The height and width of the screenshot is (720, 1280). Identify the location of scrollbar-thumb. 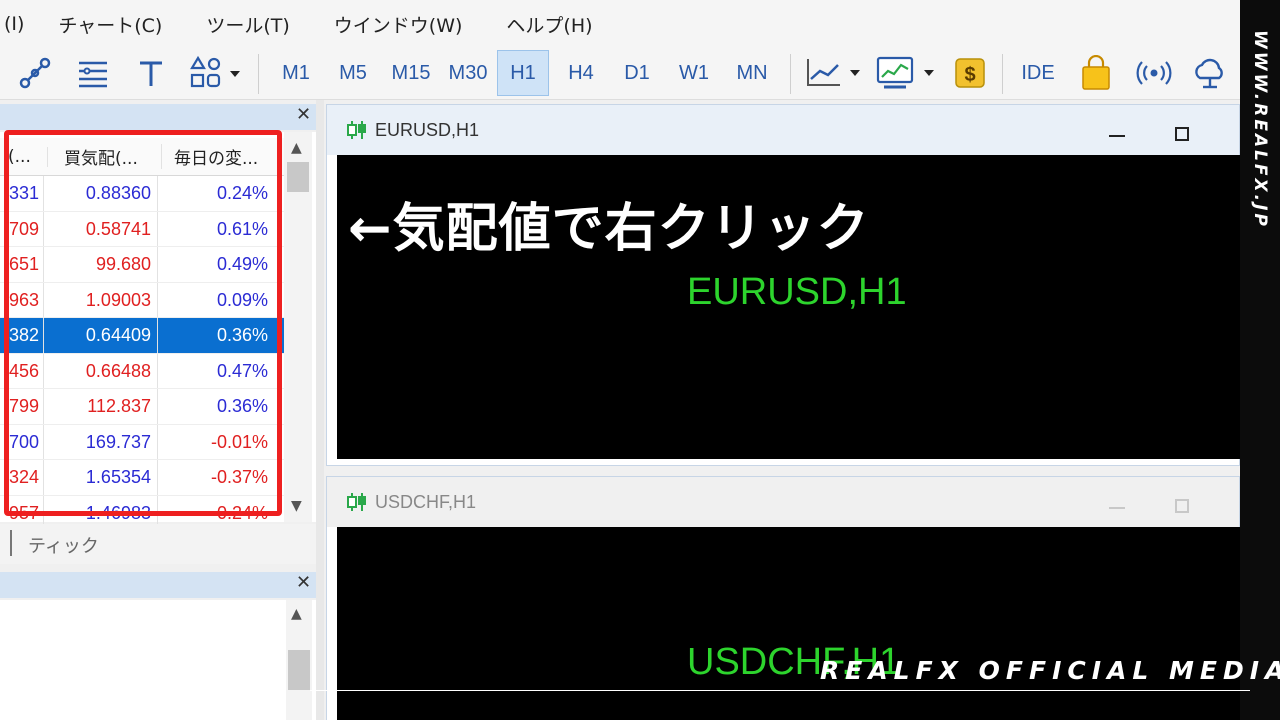
(298, 177).